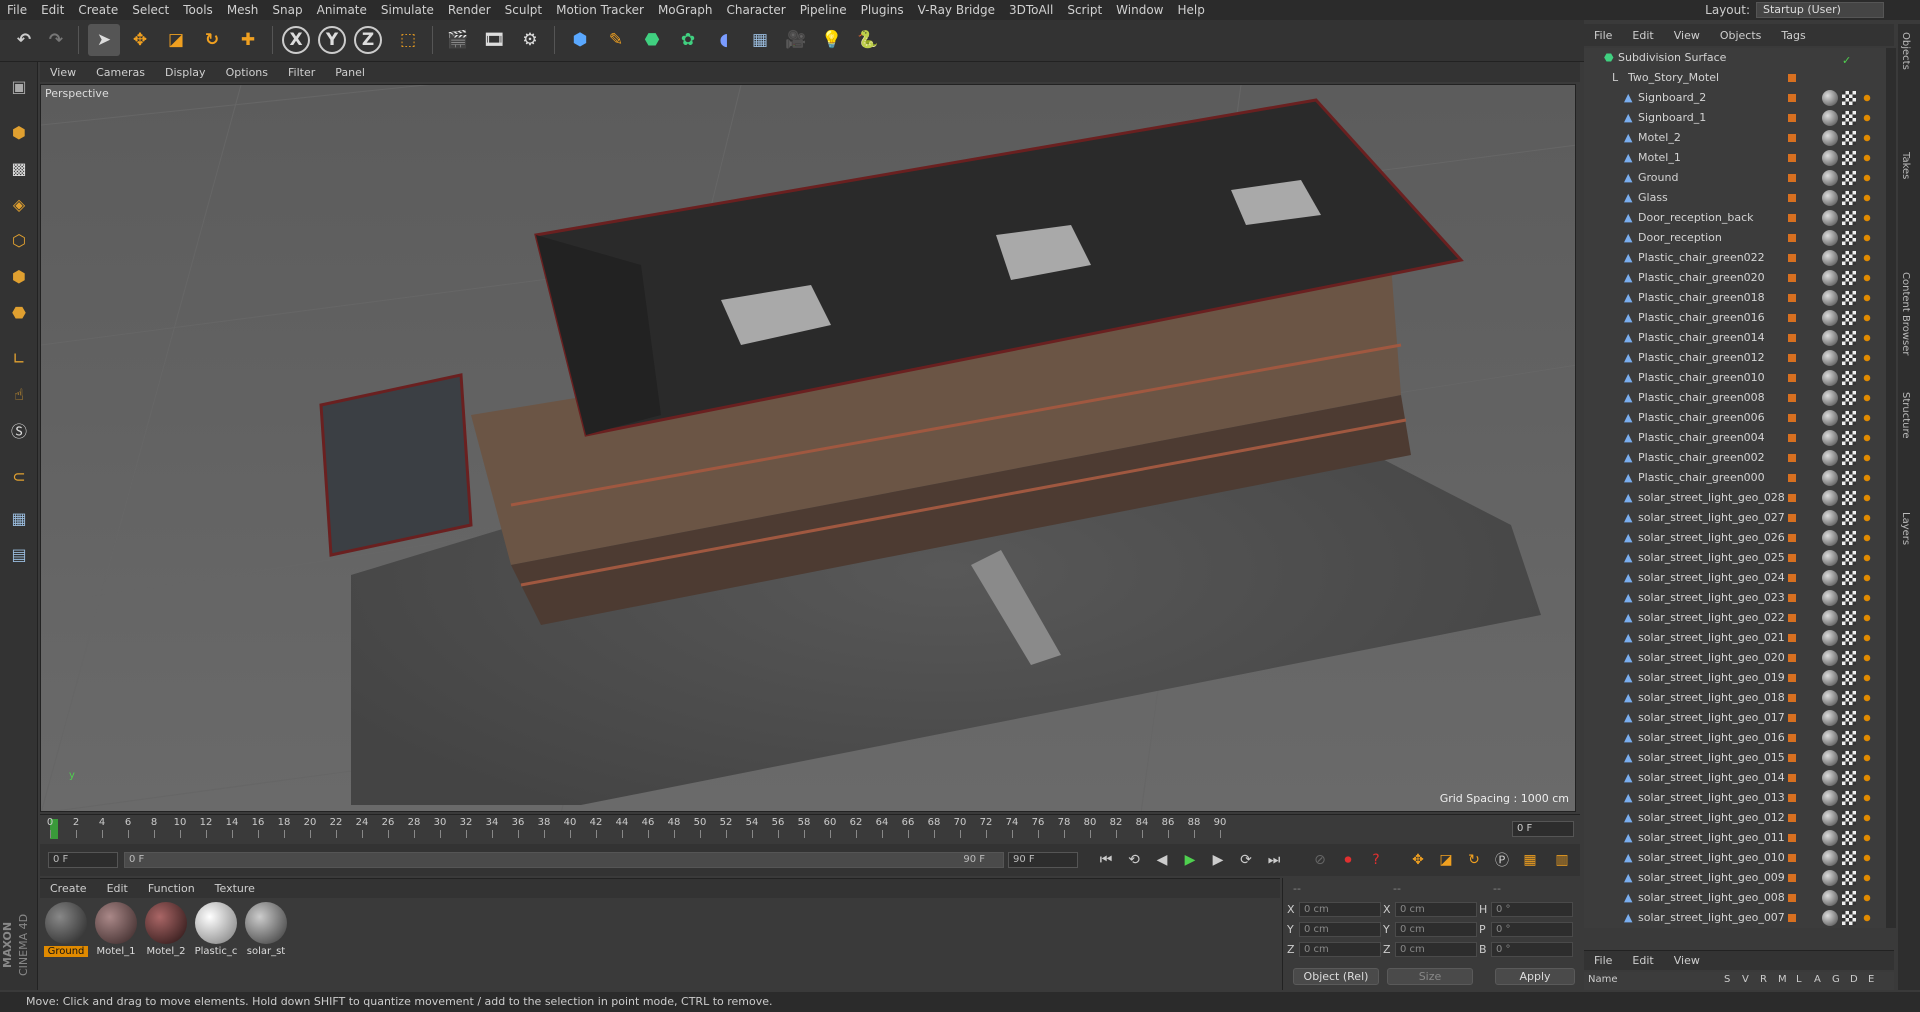 This screenshot has height=1012, width=1920. I want to click on undo-icon: ↶, so click(24, 40).